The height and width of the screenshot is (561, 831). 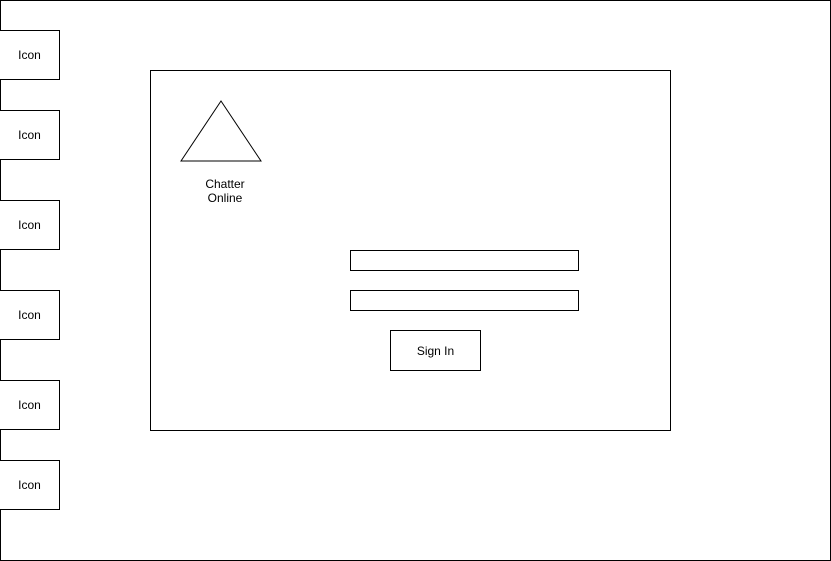 I want to click on app-name: Chatter Online, so click(x=225, y=191).